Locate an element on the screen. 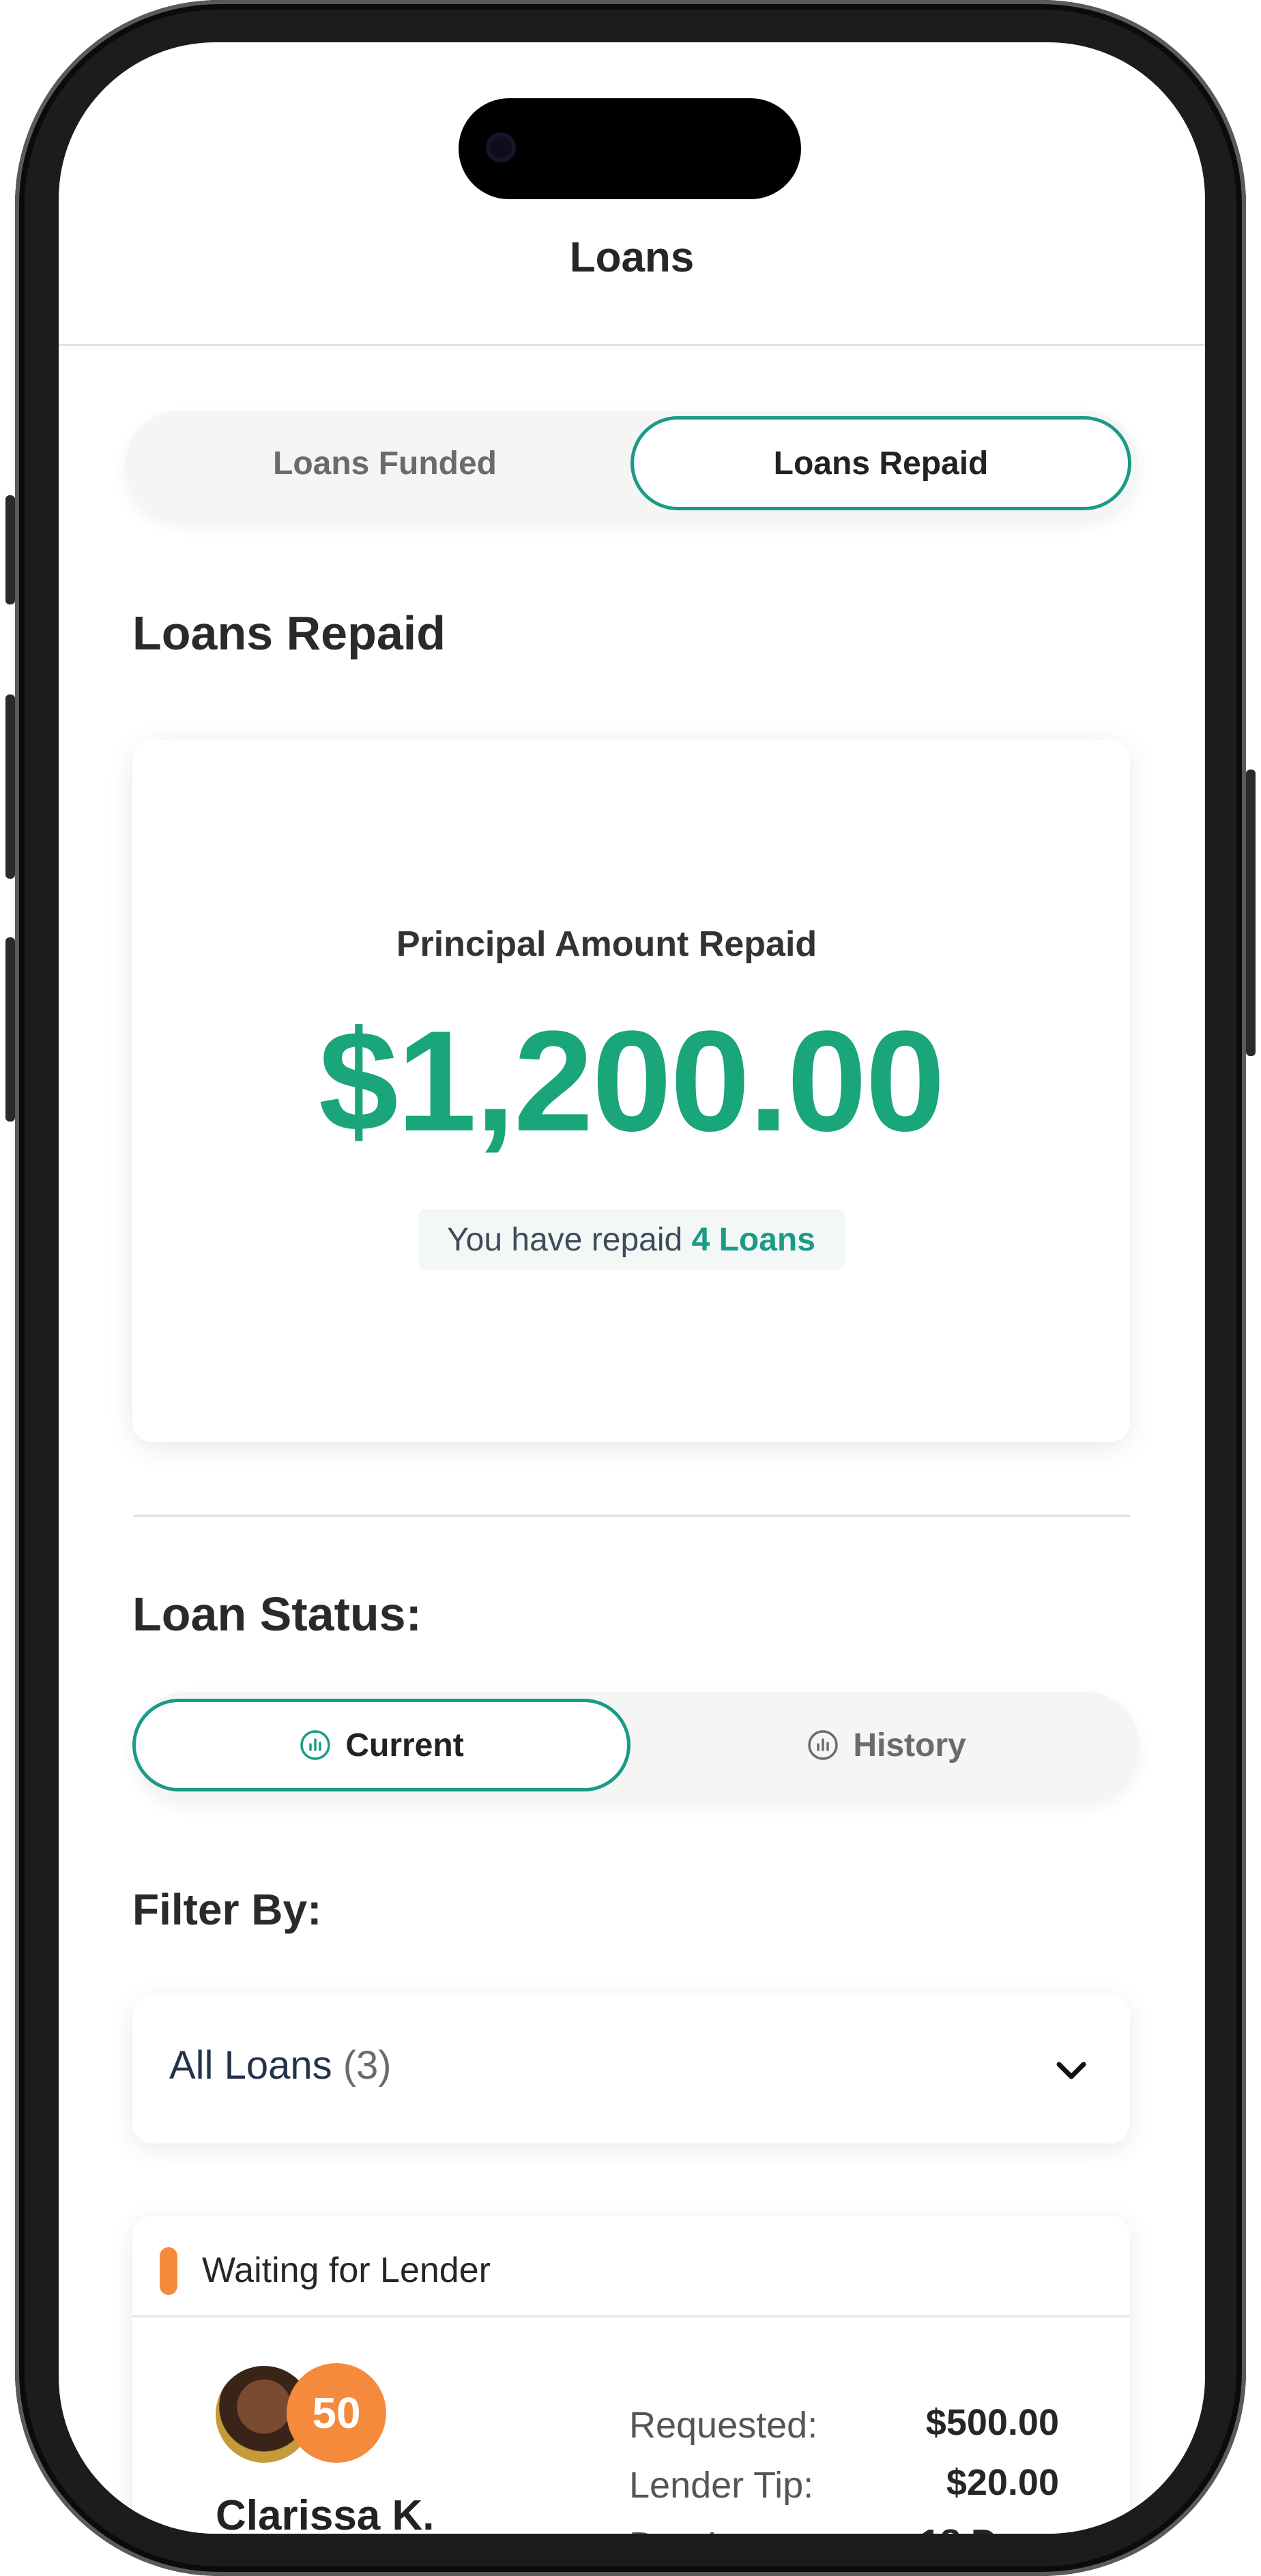 This screenshot has width=1261, height=2576. action-button is located at coordinates (10, 549).